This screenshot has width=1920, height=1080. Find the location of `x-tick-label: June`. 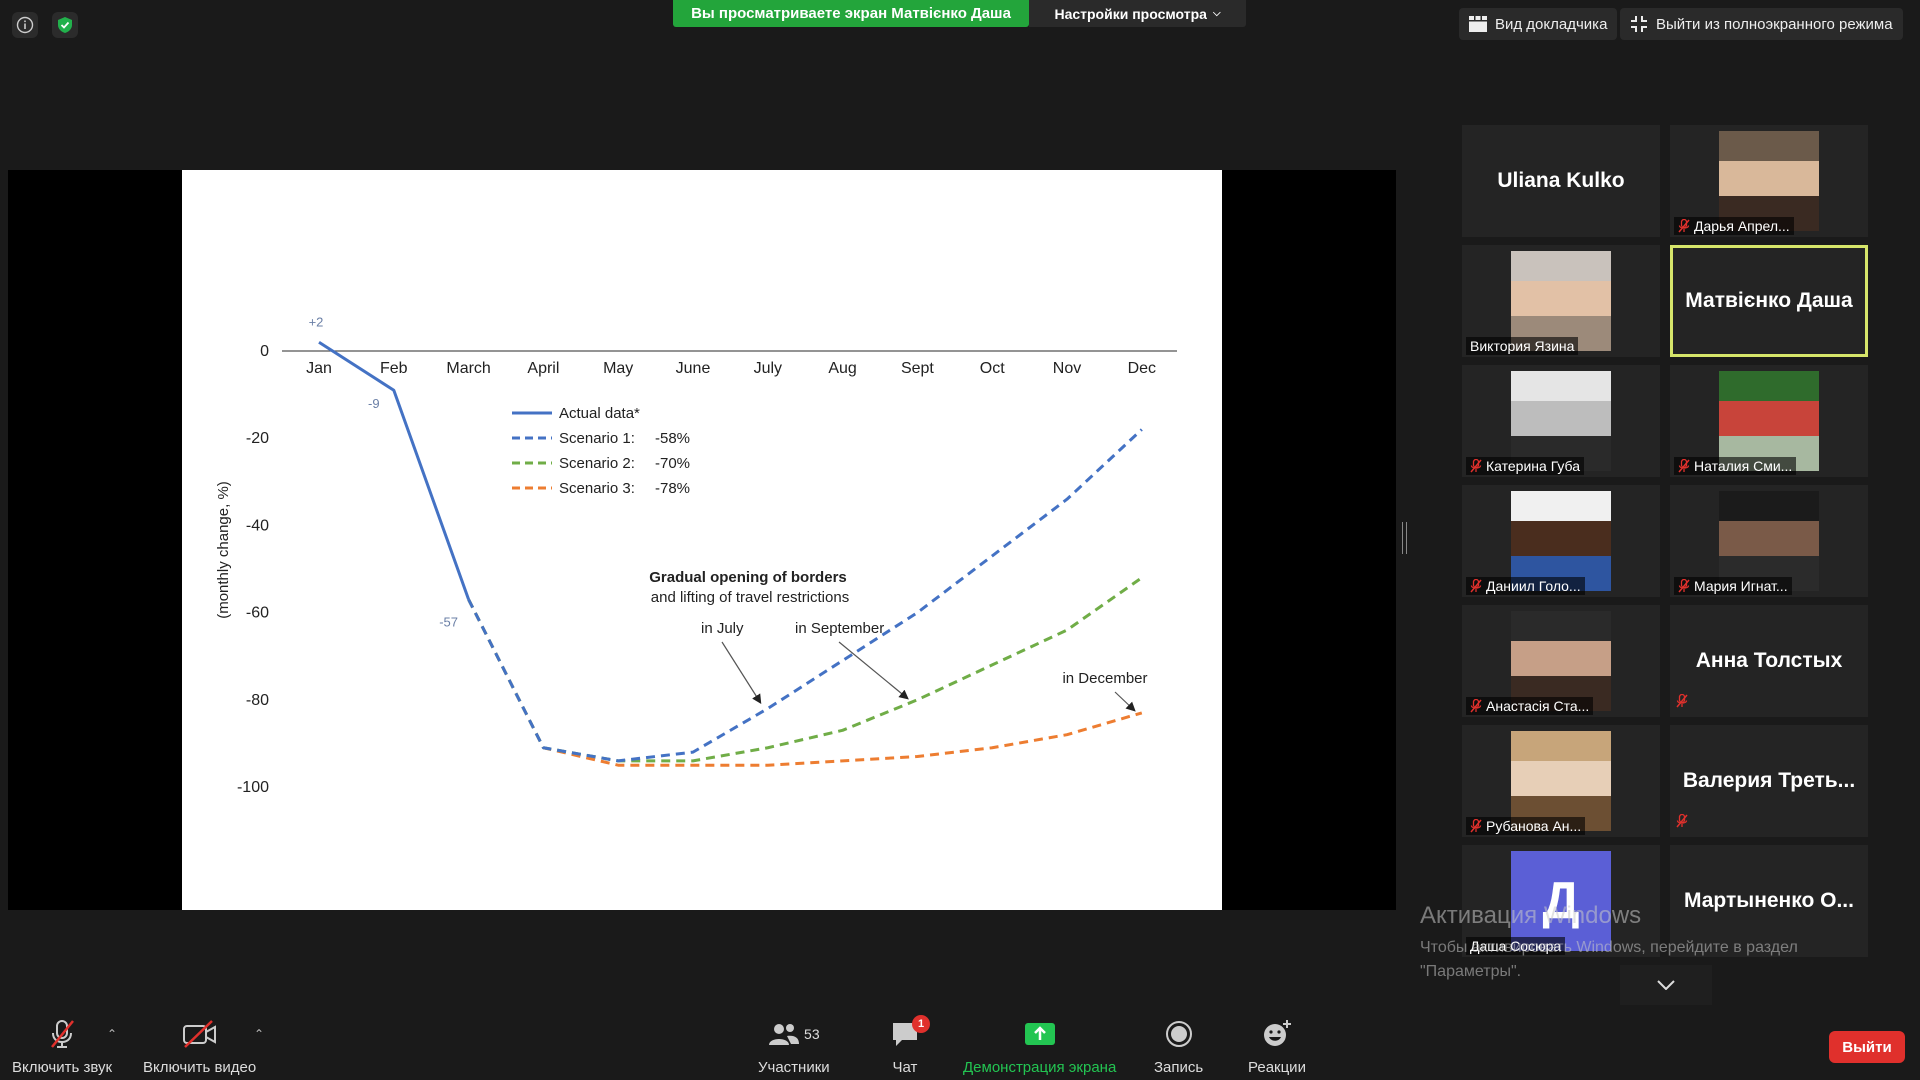

x-tick-label: June is located at coordinates (693, 368).